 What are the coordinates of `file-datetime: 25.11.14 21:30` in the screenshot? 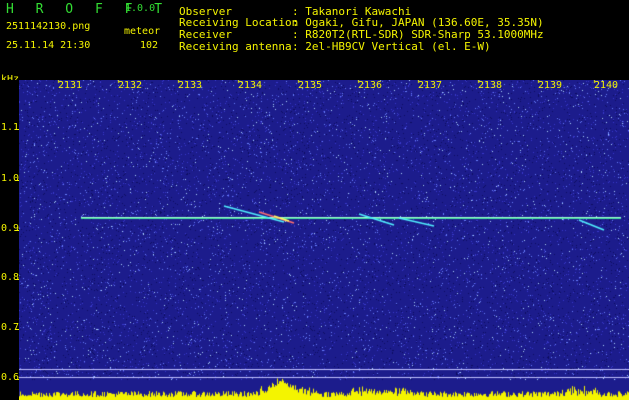 It's located at (48, 45).